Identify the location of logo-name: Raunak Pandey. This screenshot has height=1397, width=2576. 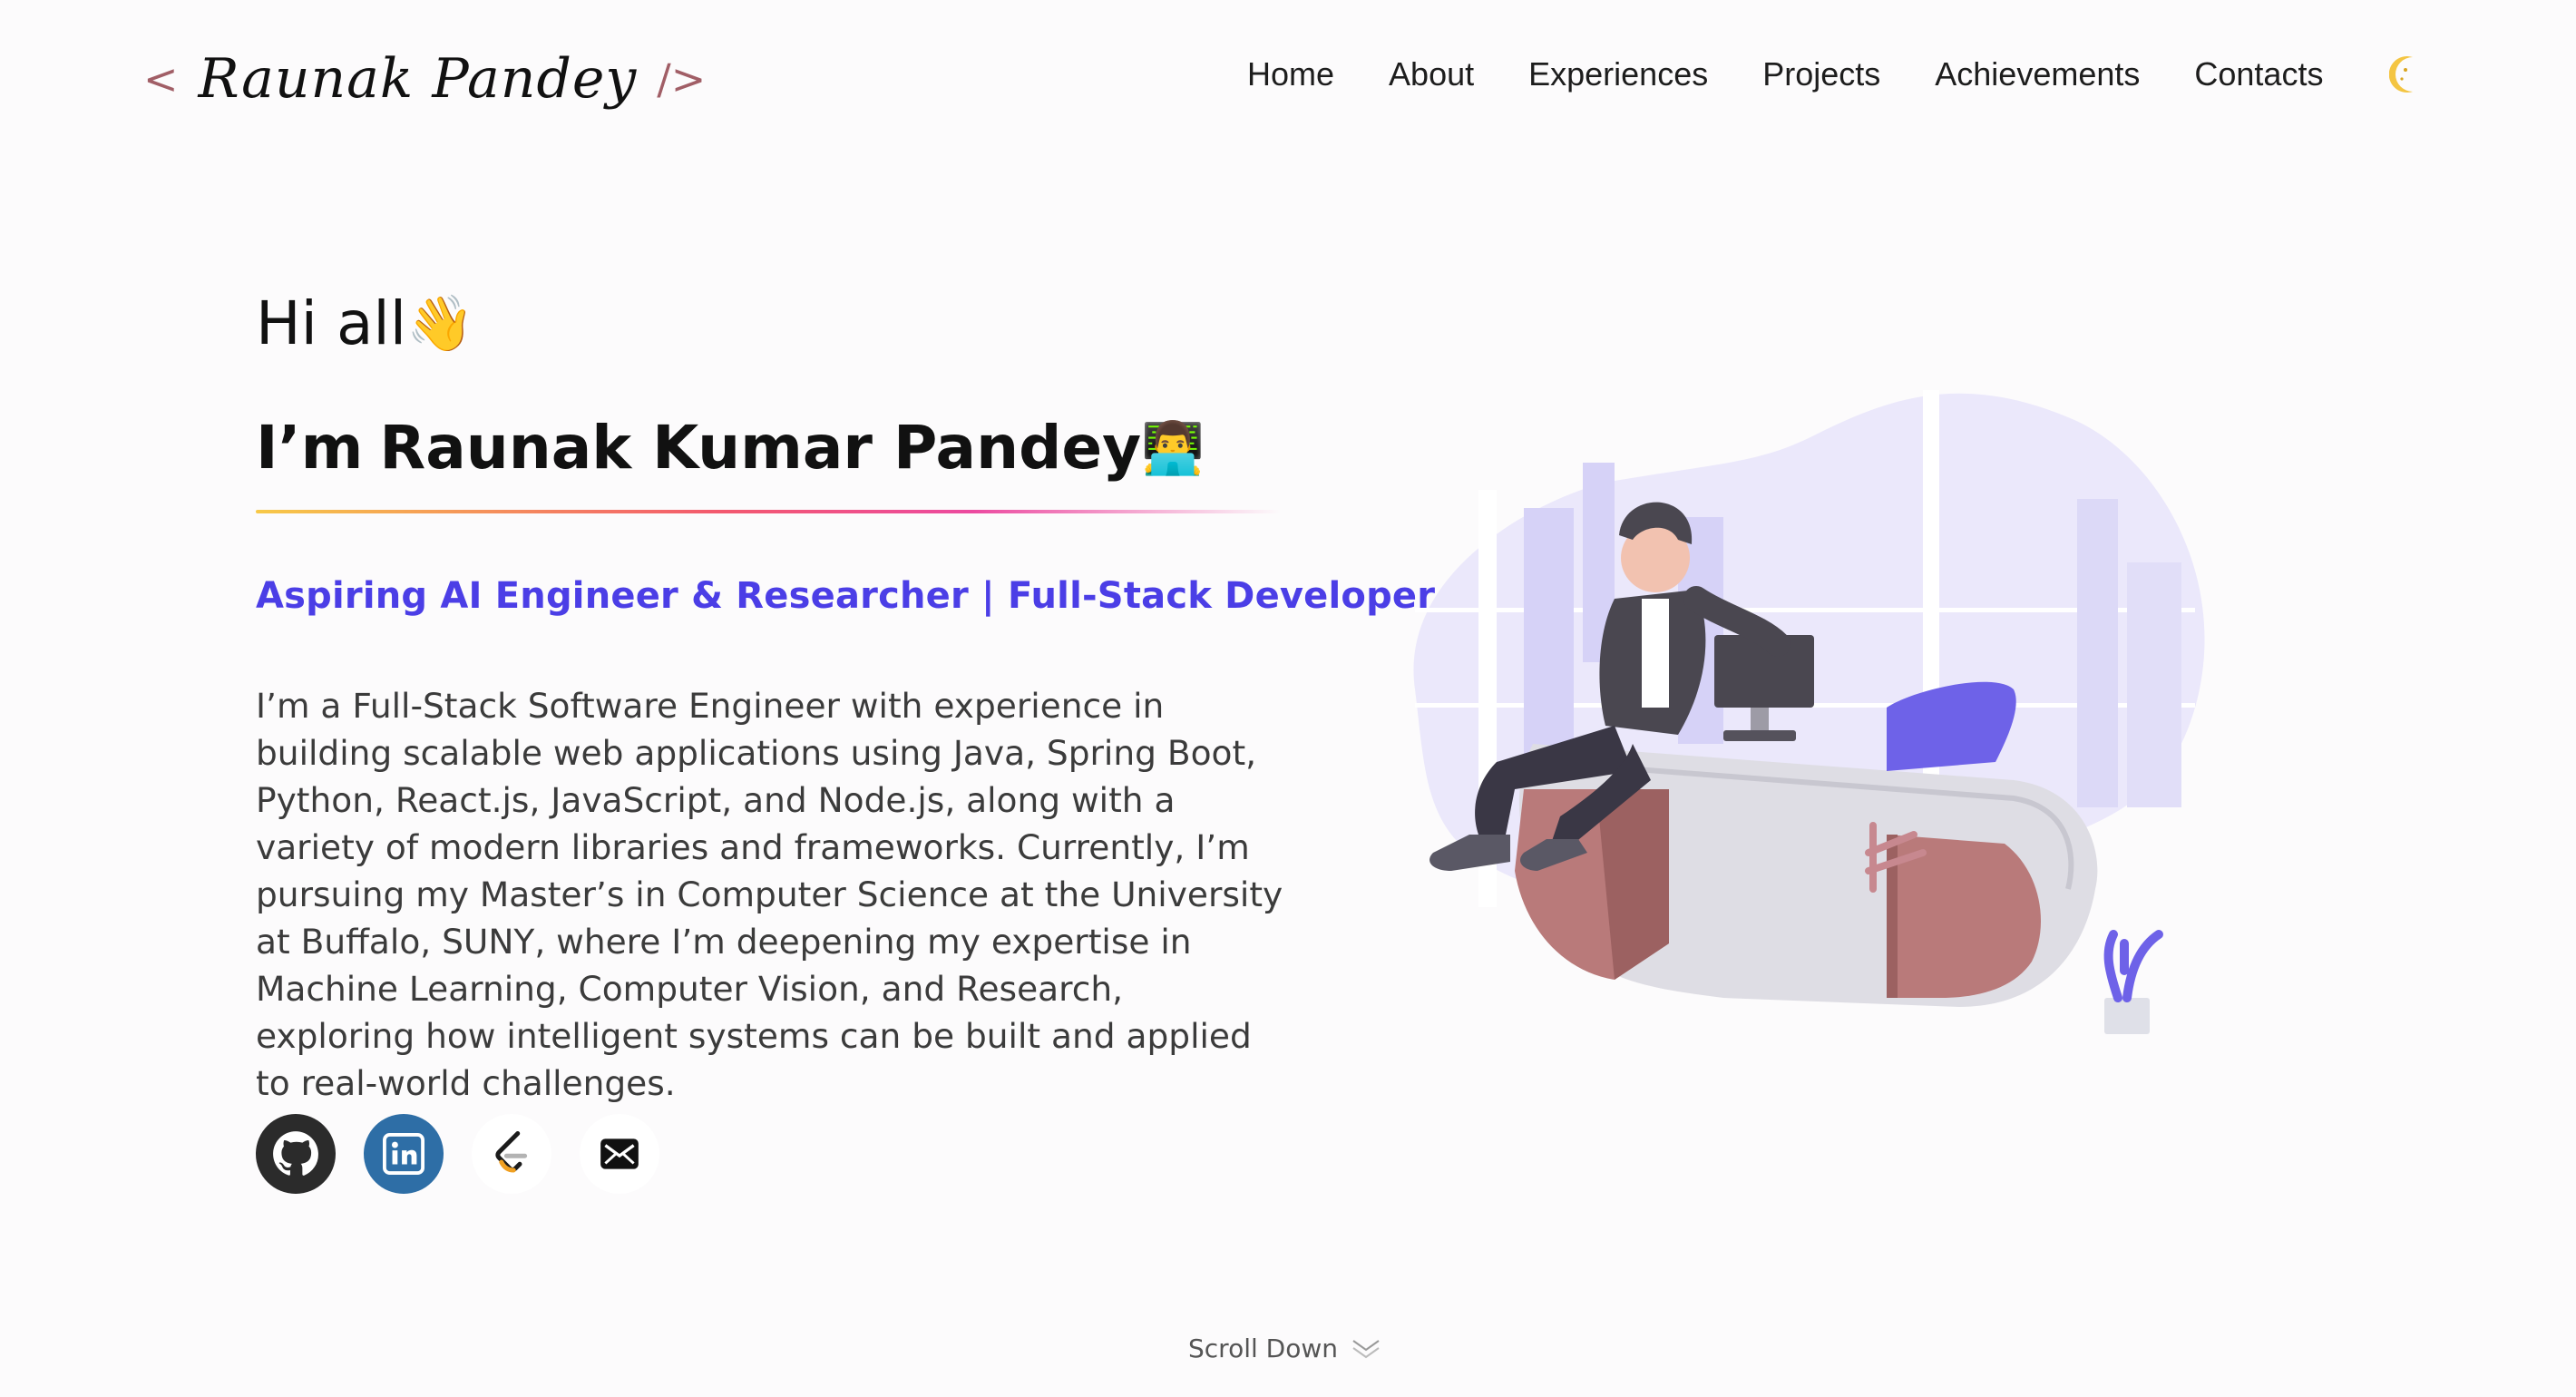
(418, 79).